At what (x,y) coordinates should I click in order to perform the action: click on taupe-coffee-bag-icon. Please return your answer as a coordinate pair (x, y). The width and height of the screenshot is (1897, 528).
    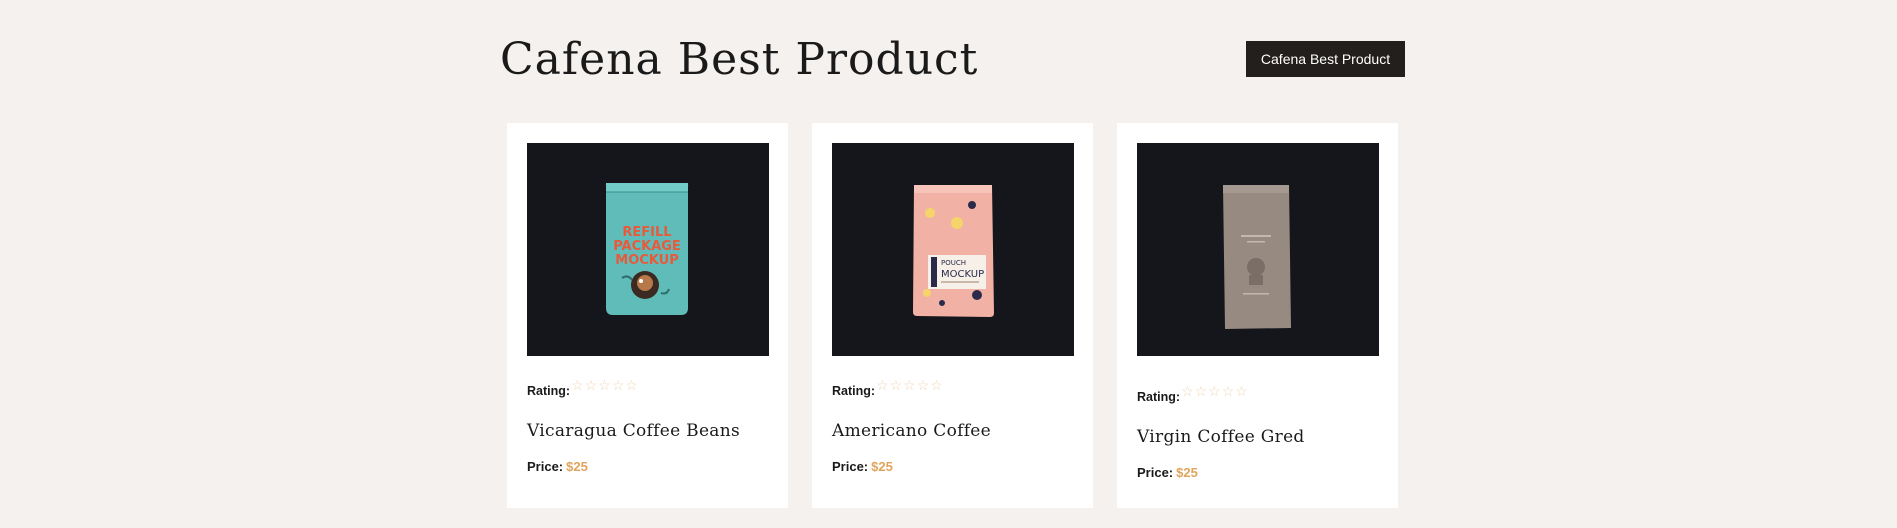
    Looking at the image, I should click on (1258, 249).